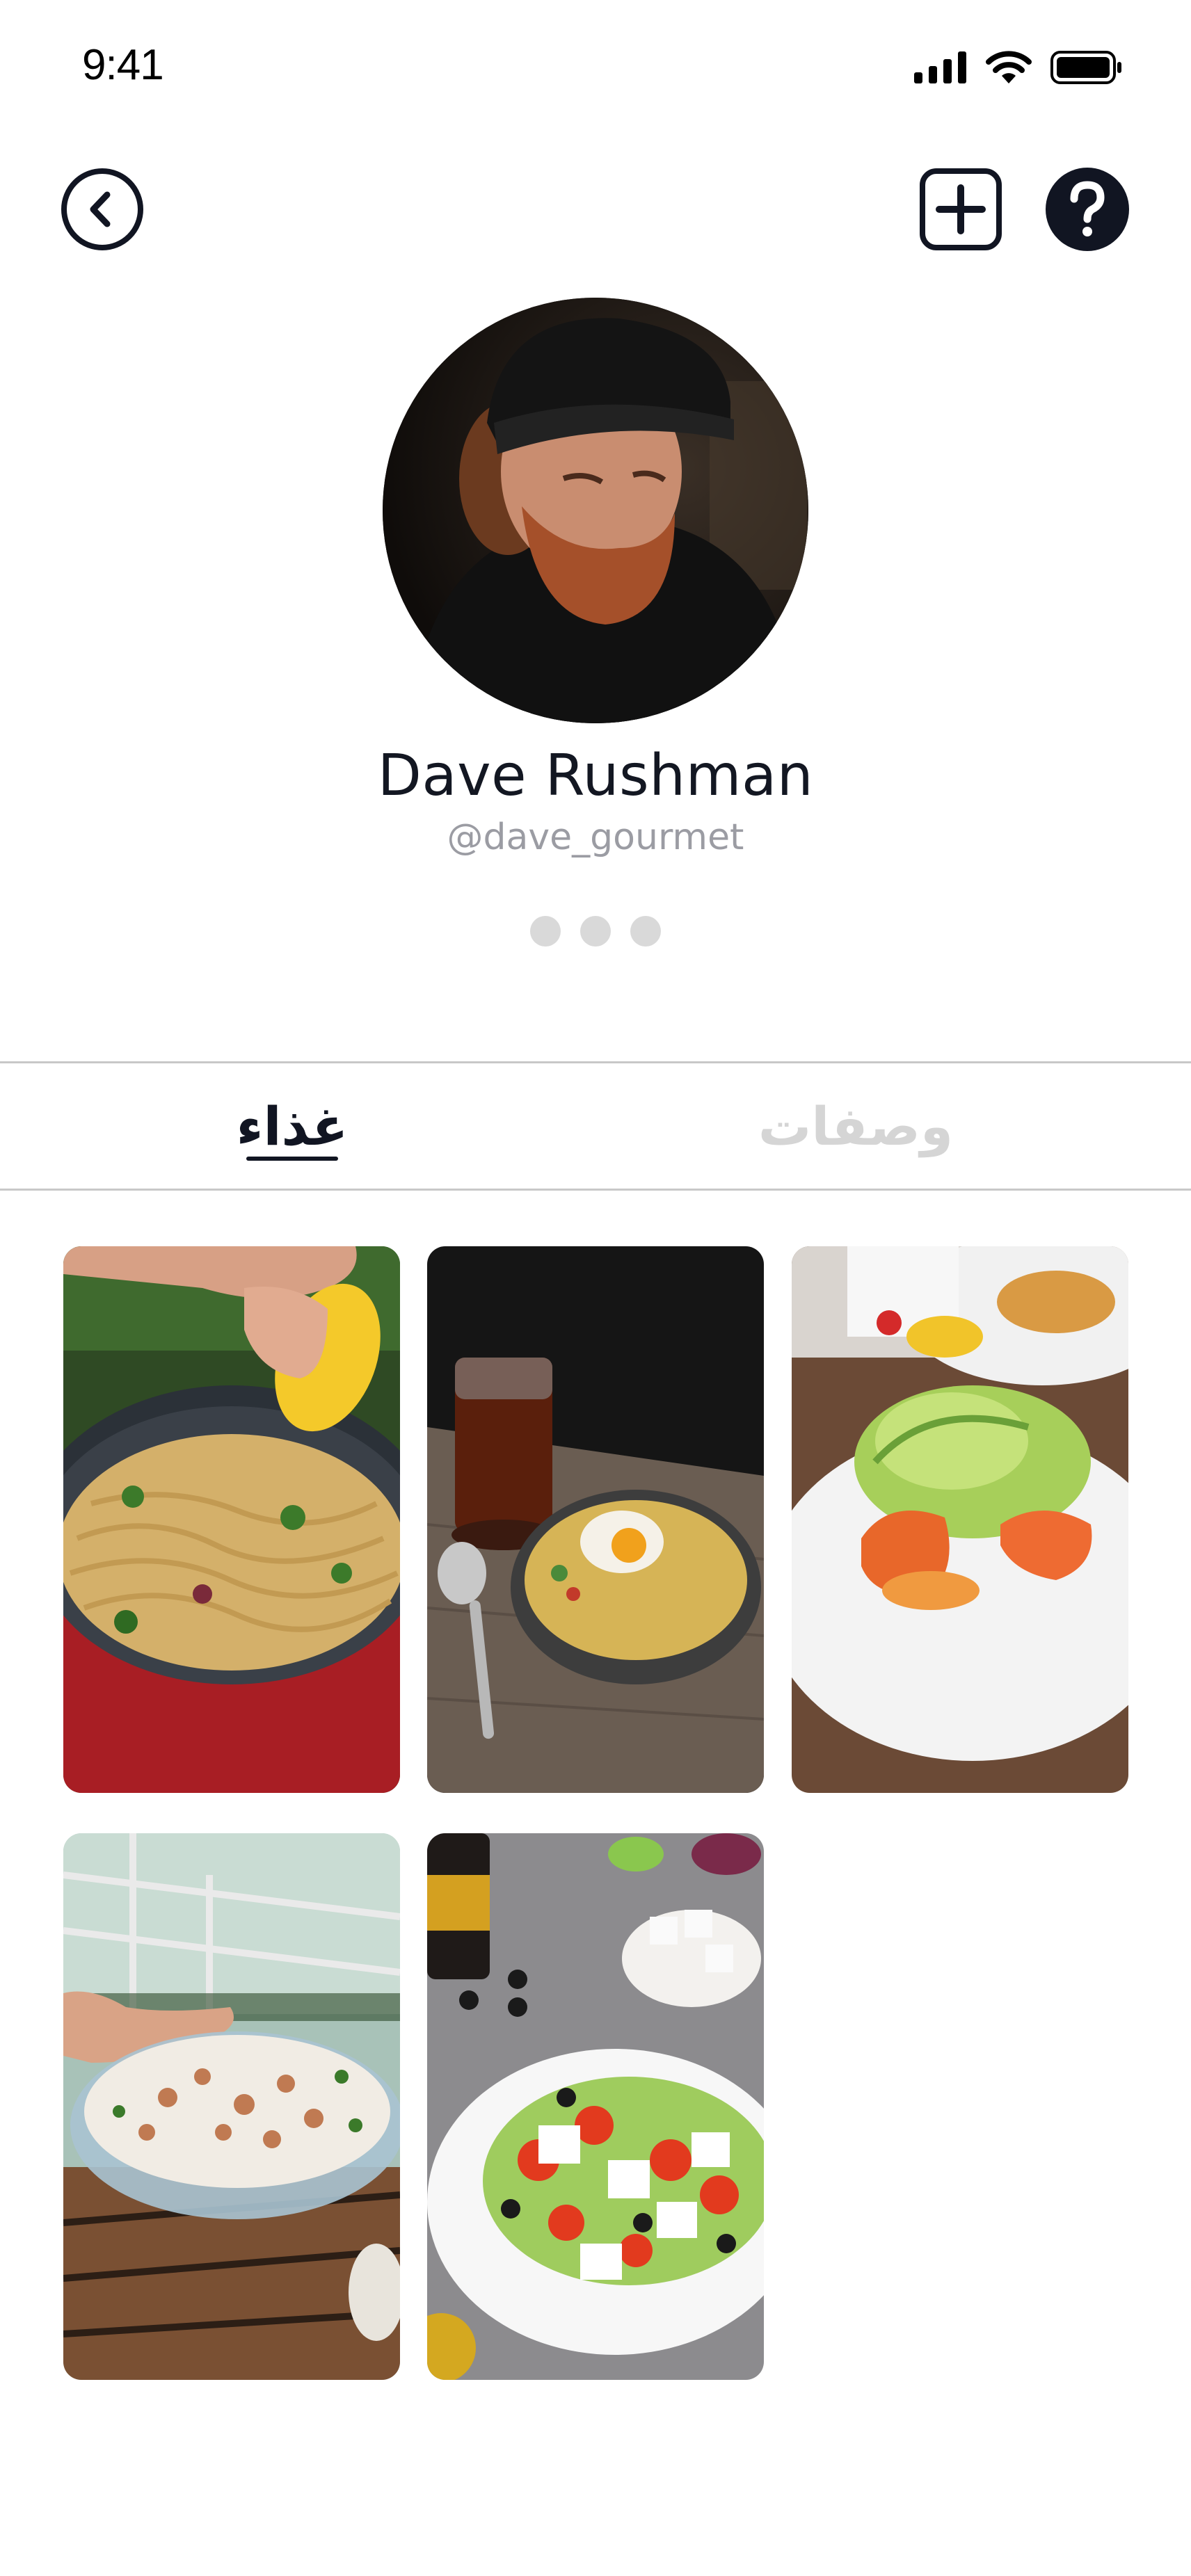 This screenshot has height=2576, width=1191. I want to click on back-button, so click(103, 209).